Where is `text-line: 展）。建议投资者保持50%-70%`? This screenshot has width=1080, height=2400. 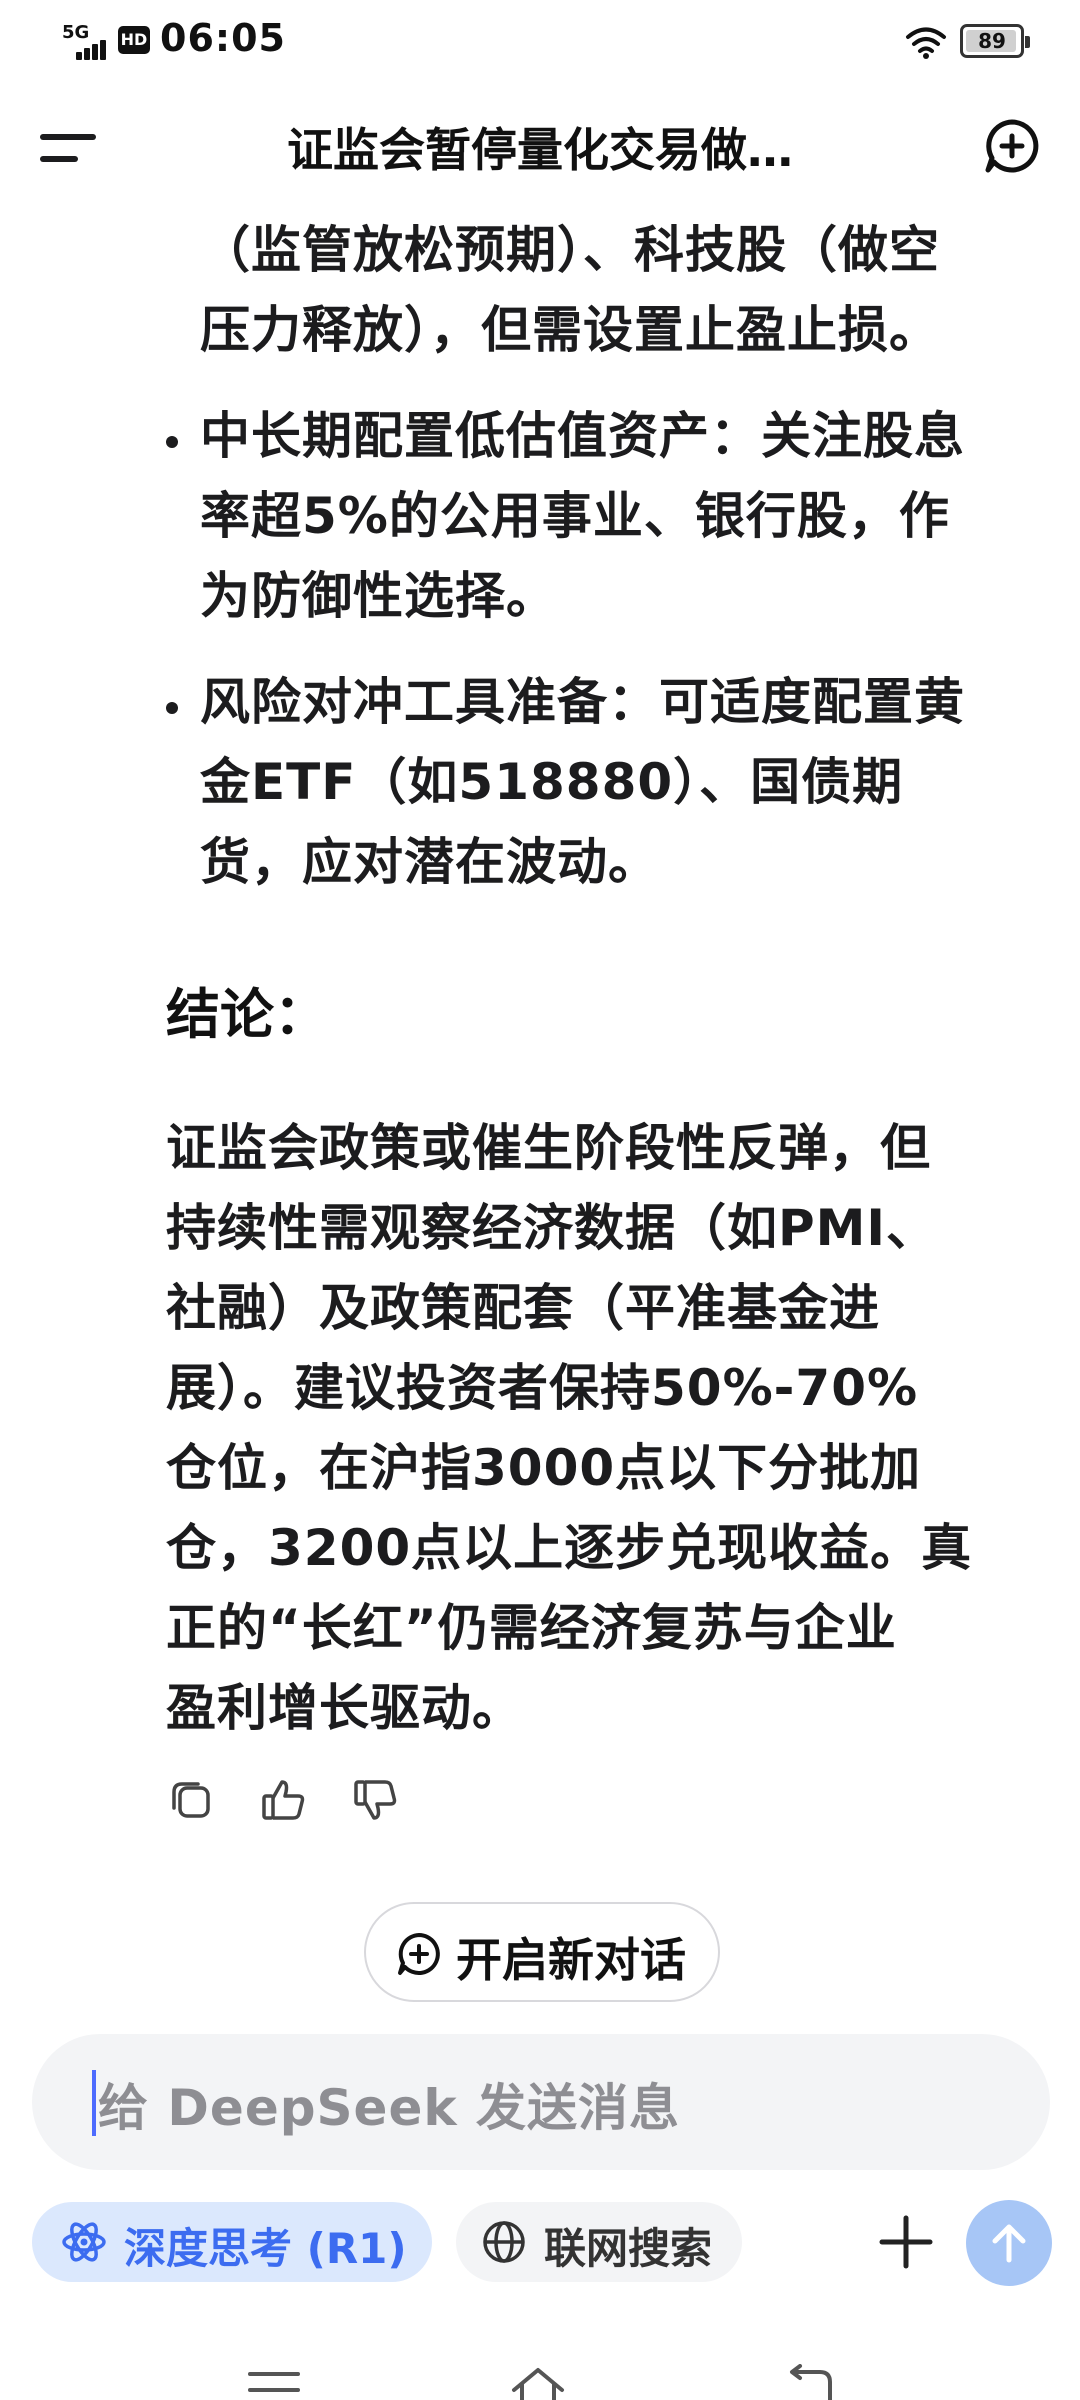 text-line: 展）。建议投资者保持50%-70% is located at coordinates (542, 1388).